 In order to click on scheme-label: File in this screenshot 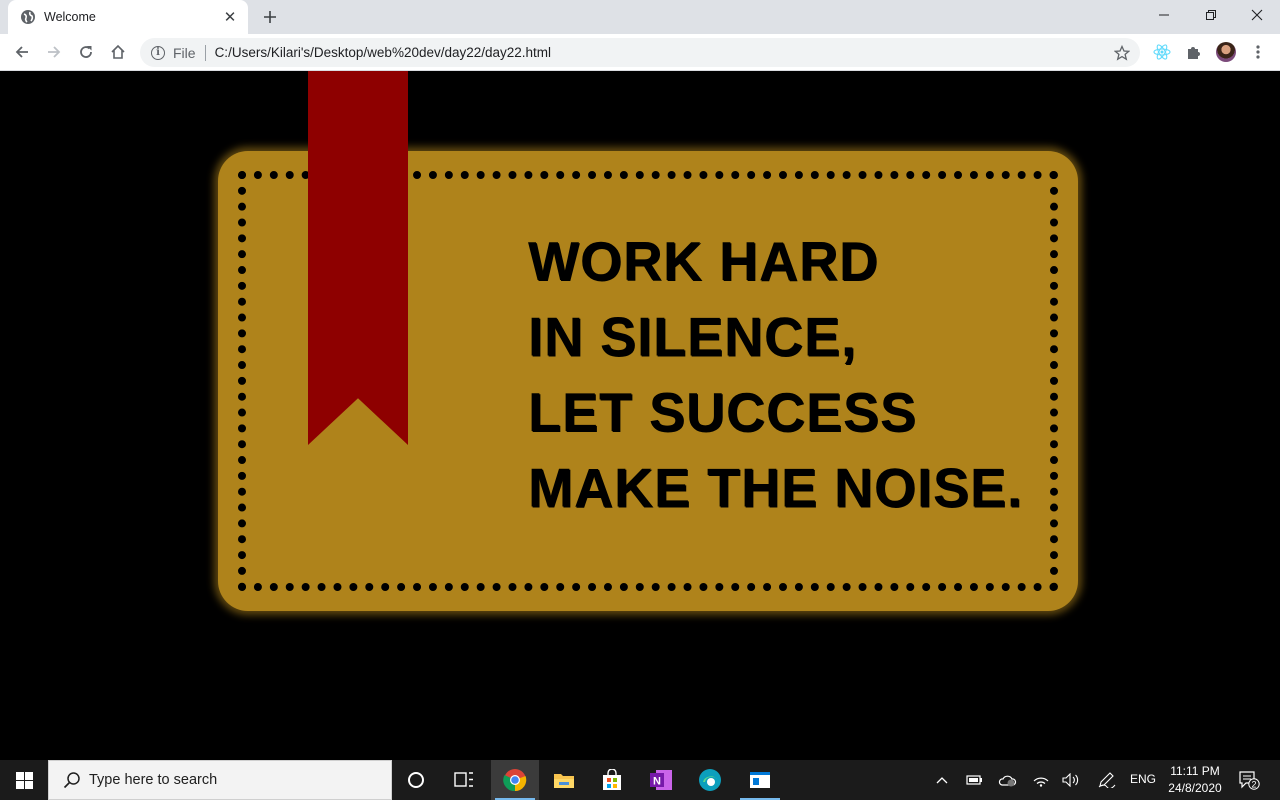, I will do `click(184, 52)`.